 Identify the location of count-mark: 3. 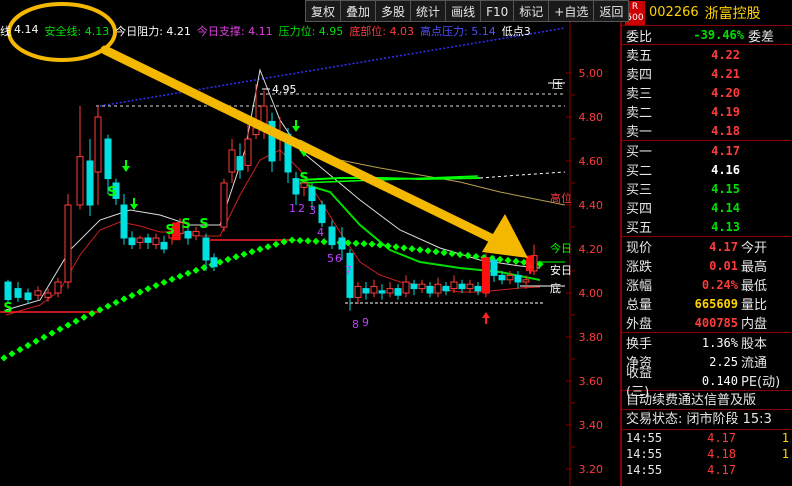
(312, 210).